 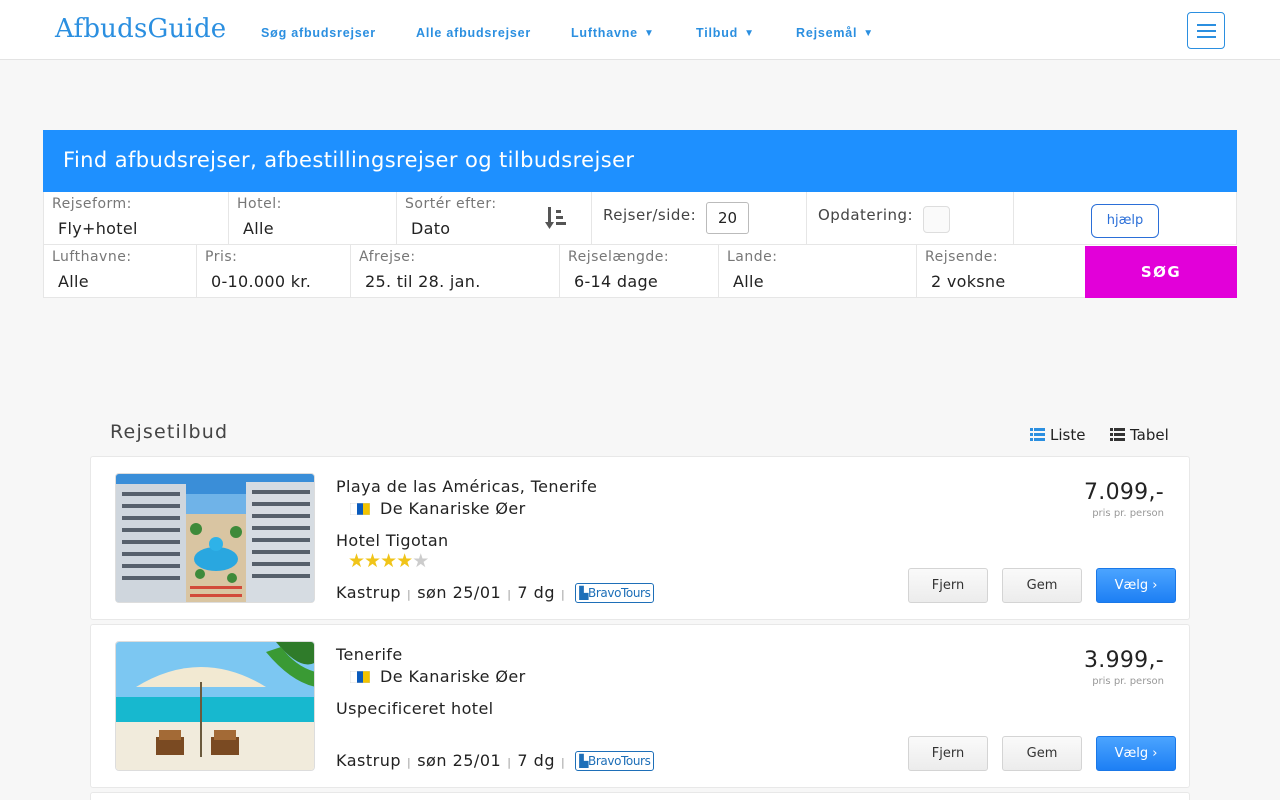 I want to click on field-label: Lande:, so click(x=752, y=257).